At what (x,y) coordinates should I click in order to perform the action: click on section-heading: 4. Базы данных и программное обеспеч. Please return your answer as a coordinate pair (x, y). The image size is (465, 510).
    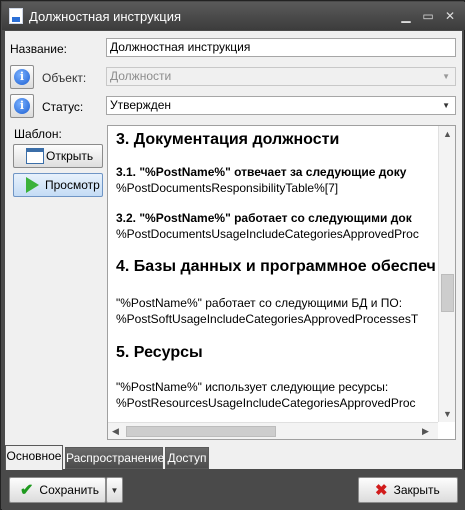
    Looking at the image, I should click on (276, 266).